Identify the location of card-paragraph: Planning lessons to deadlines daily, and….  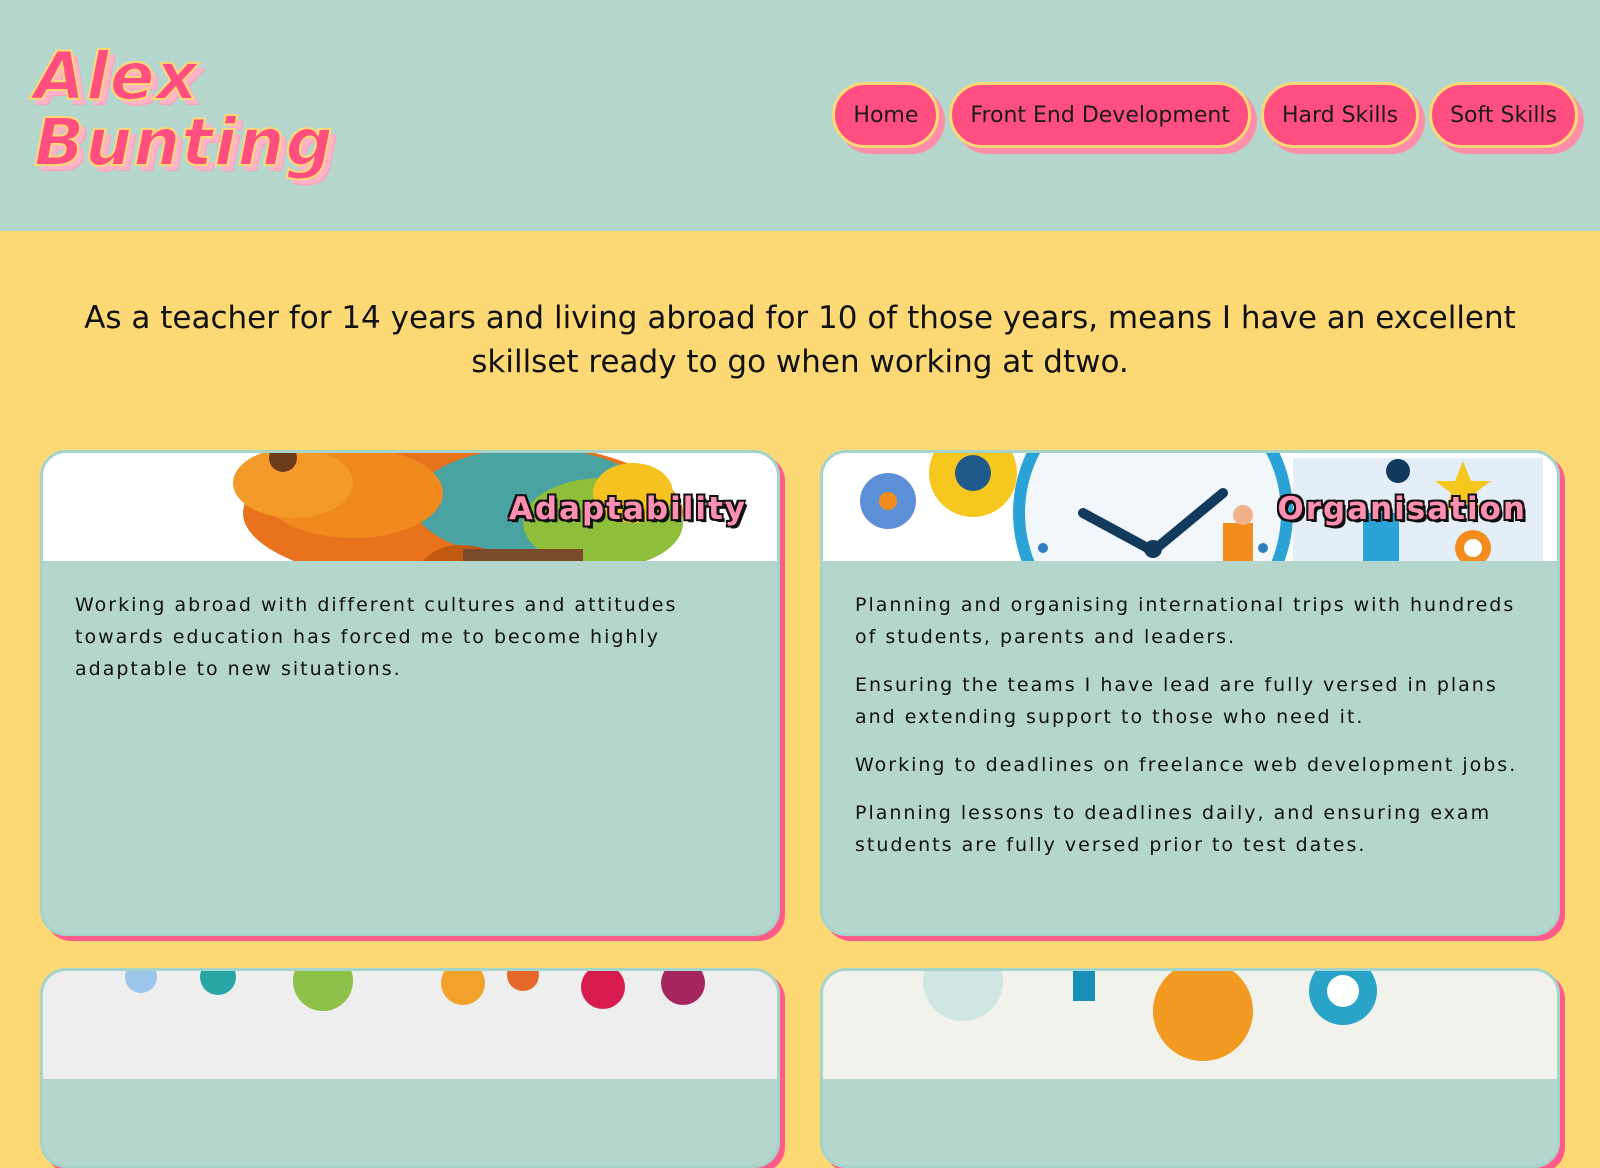
(1173, 829).